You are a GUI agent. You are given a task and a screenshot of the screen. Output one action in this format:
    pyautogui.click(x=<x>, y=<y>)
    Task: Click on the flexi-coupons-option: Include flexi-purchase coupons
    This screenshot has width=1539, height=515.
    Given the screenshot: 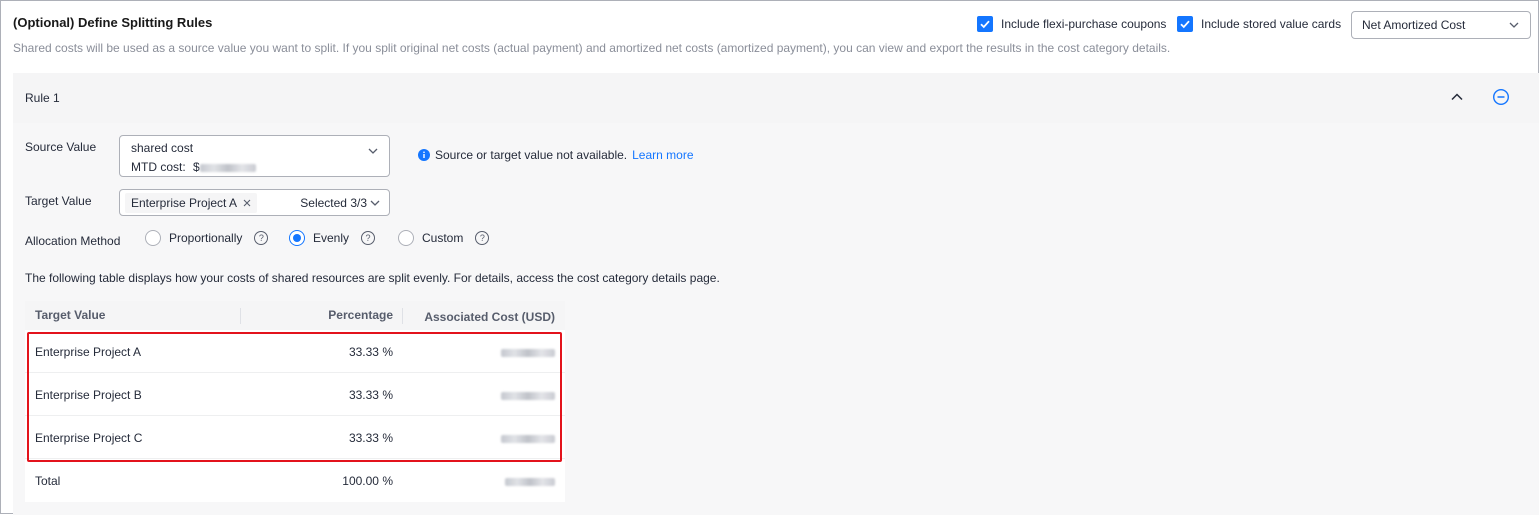 What is the action you would take?
    pyautogui.click(x=1071, y=24)
    